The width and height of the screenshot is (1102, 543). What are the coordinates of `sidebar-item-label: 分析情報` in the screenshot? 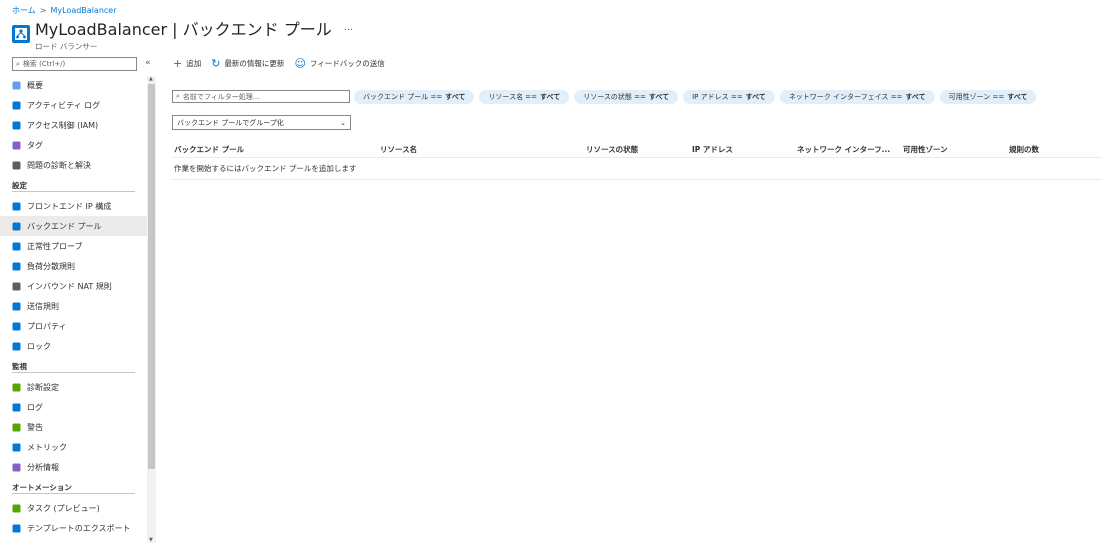 It's located at (43, 467).